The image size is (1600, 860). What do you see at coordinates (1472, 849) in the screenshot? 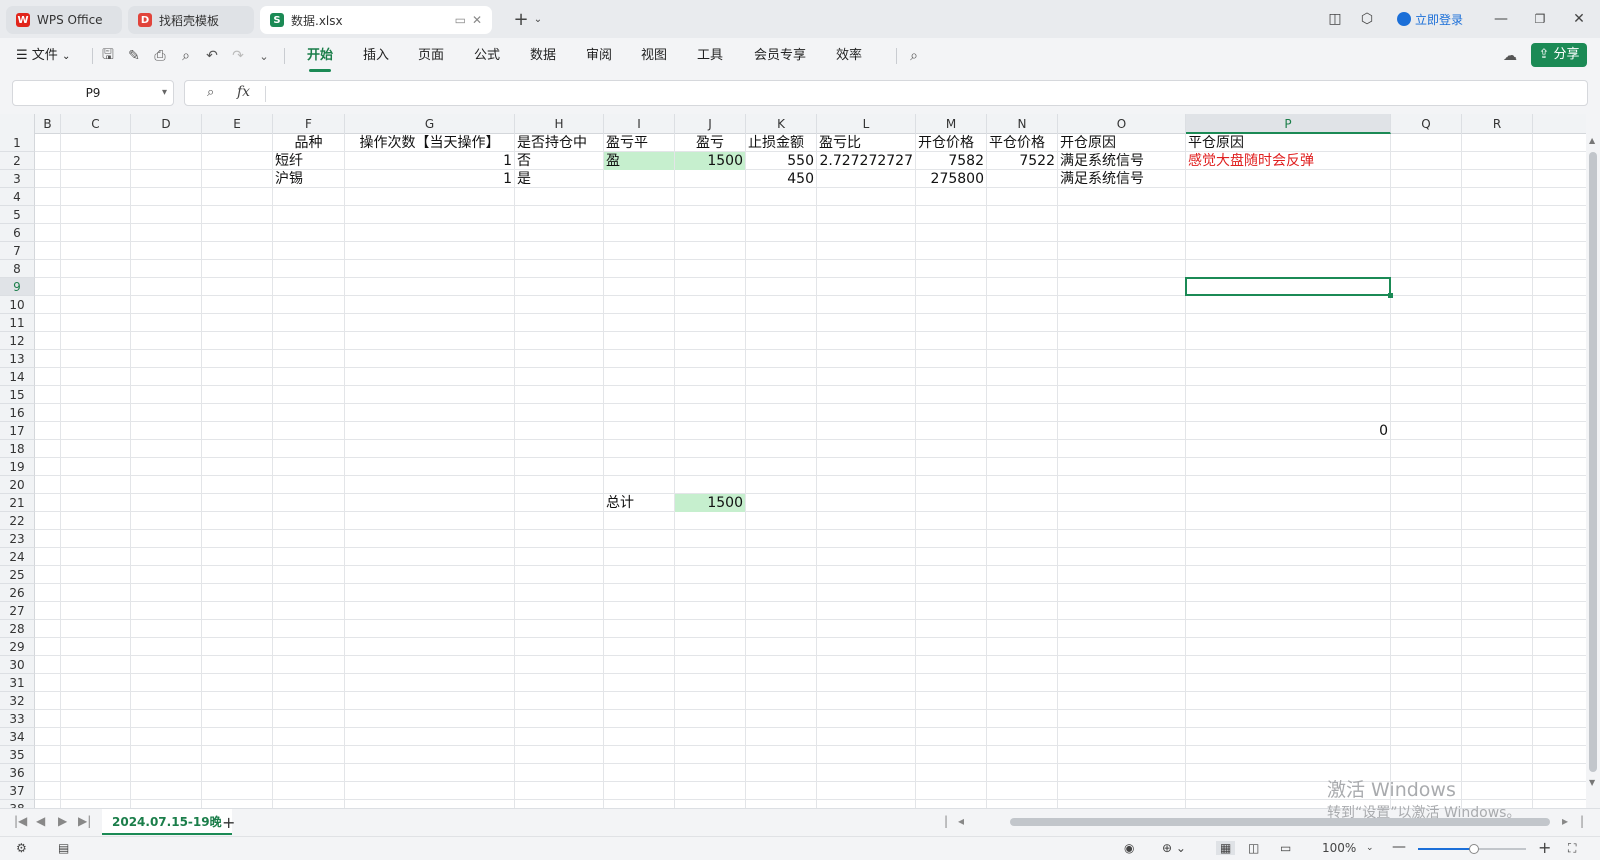
I see `zoom-slider` at bounding box center [1472, 849].